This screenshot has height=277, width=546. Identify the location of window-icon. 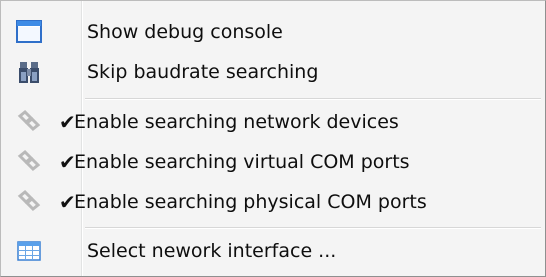
(29, 32).